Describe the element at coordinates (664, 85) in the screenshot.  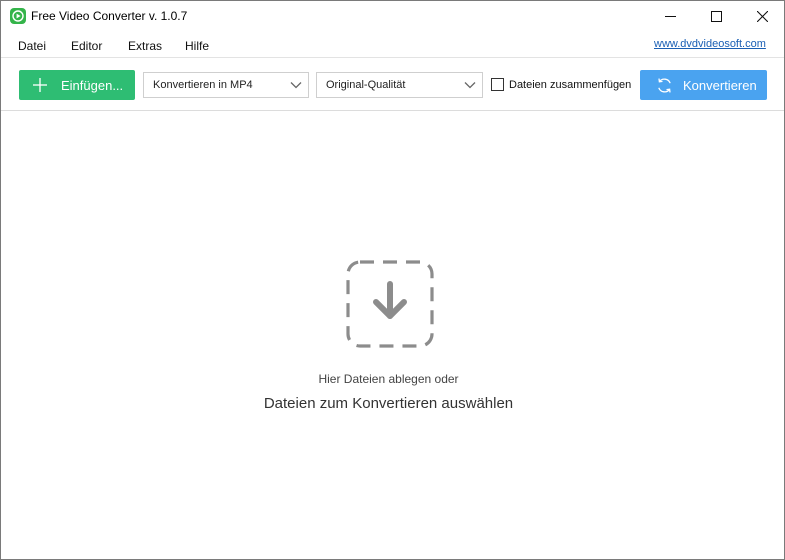
I see `refresh-icon` at that location.